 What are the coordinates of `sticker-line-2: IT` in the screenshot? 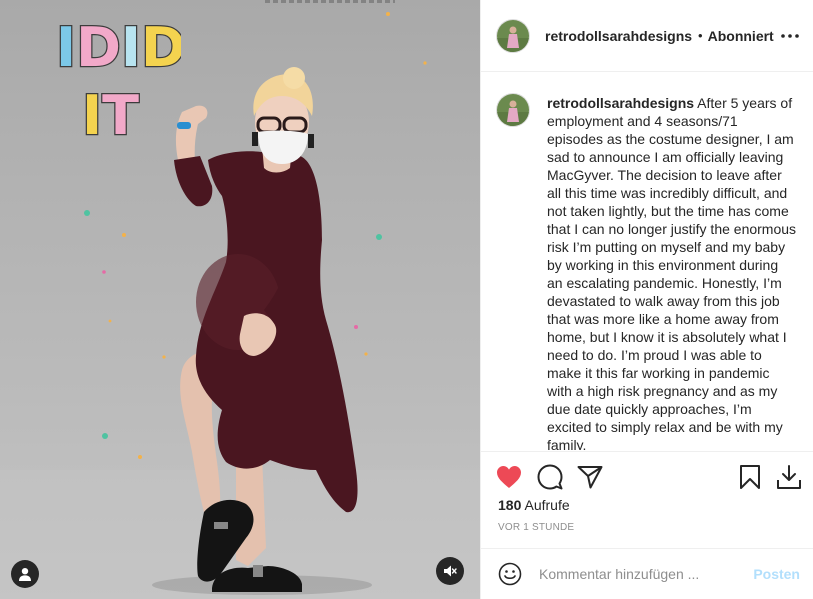 It's located at (110, 111).